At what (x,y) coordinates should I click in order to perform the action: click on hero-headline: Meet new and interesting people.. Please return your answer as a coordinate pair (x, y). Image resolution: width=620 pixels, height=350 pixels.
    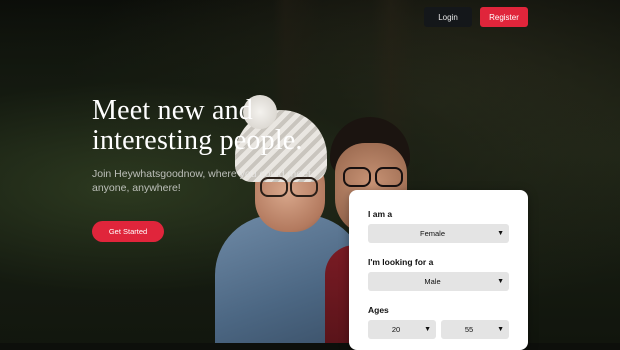
    Looking at the image, I should click on (222, 126).